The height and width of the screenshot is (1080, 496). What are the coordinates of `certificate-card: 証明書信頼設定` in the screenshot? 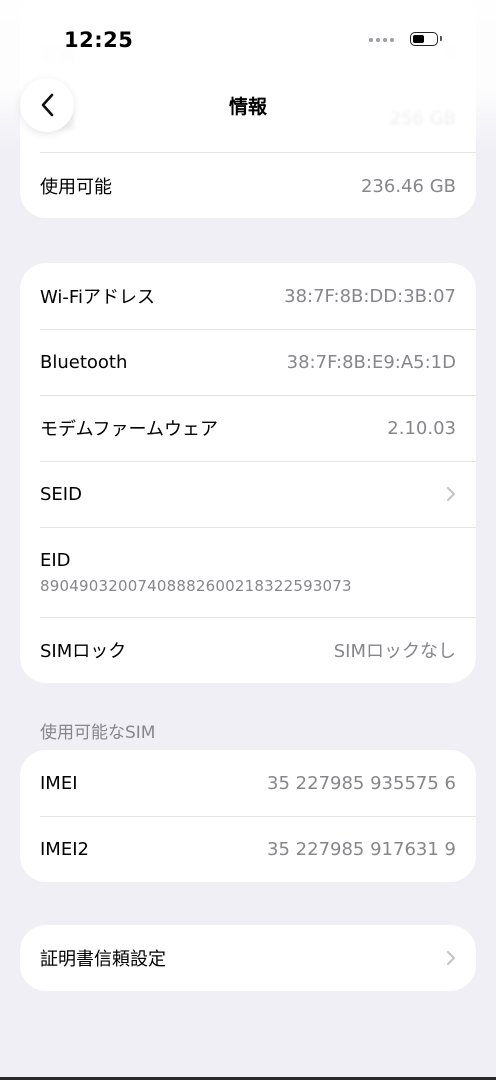 It's located at (248, 958).